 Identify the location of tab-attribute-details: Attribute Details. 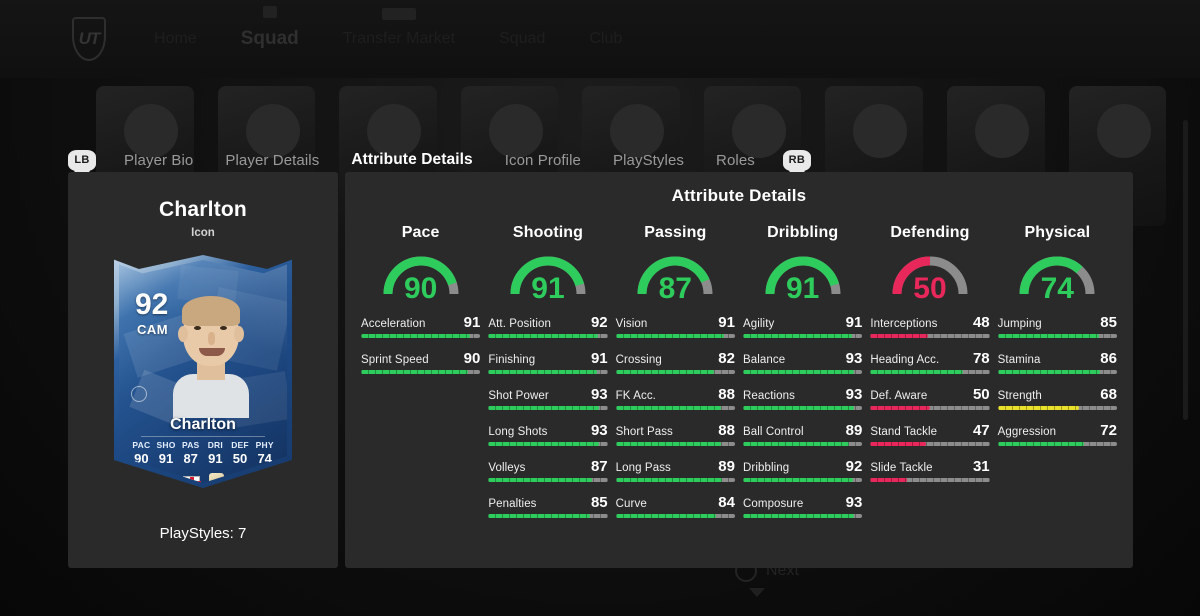
(411, 160).